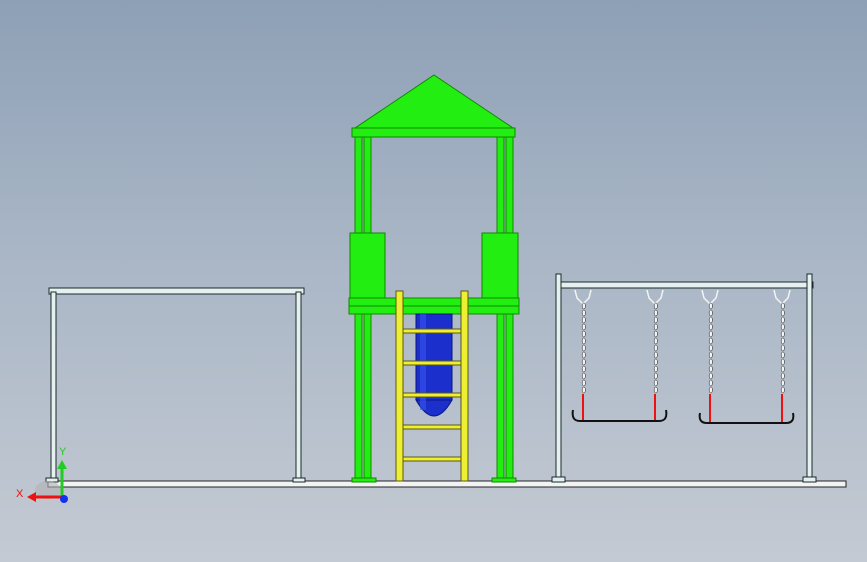 The image size is (867, 562). What do you see at coordinates (20, 494) in the screenshot?
I see `x-axis-label: X` at bounding box center [20, 494].